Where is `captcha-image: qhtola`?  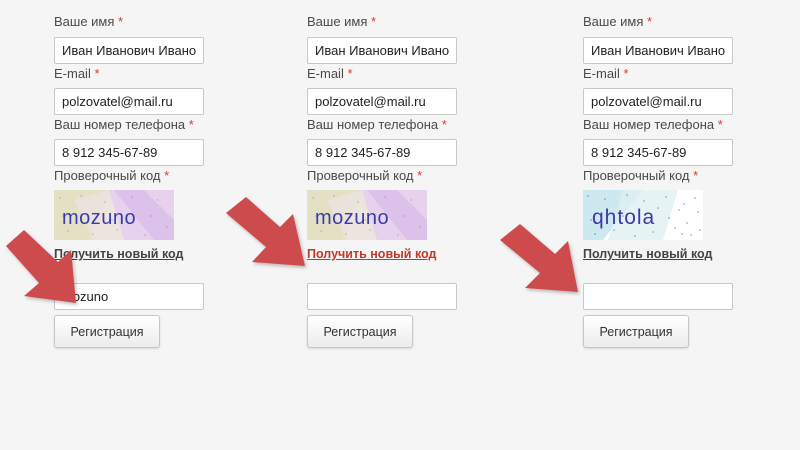 captcha-image: qhtola is located at coordinates (643, 215).